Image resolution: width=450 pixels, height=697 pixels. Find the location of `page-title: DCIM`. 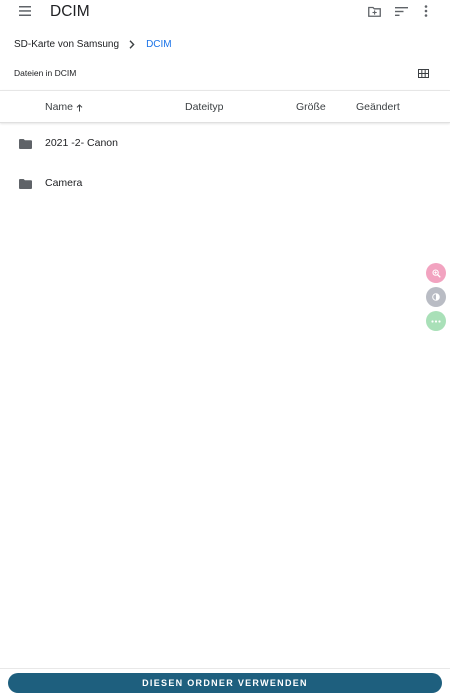

page-title: DCIM is located at coordinates (70, 11).